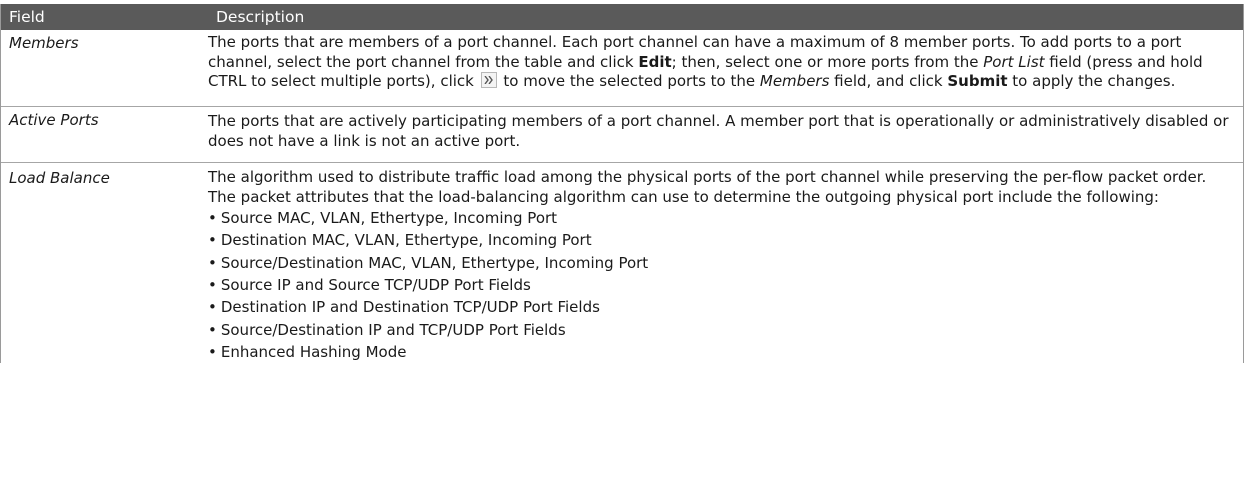 The height and width of the screenshot is (500, 1250). Describe the element at coordinates (488, 80) in the screenshot. I see `double-chevron-right-icon` at that location.